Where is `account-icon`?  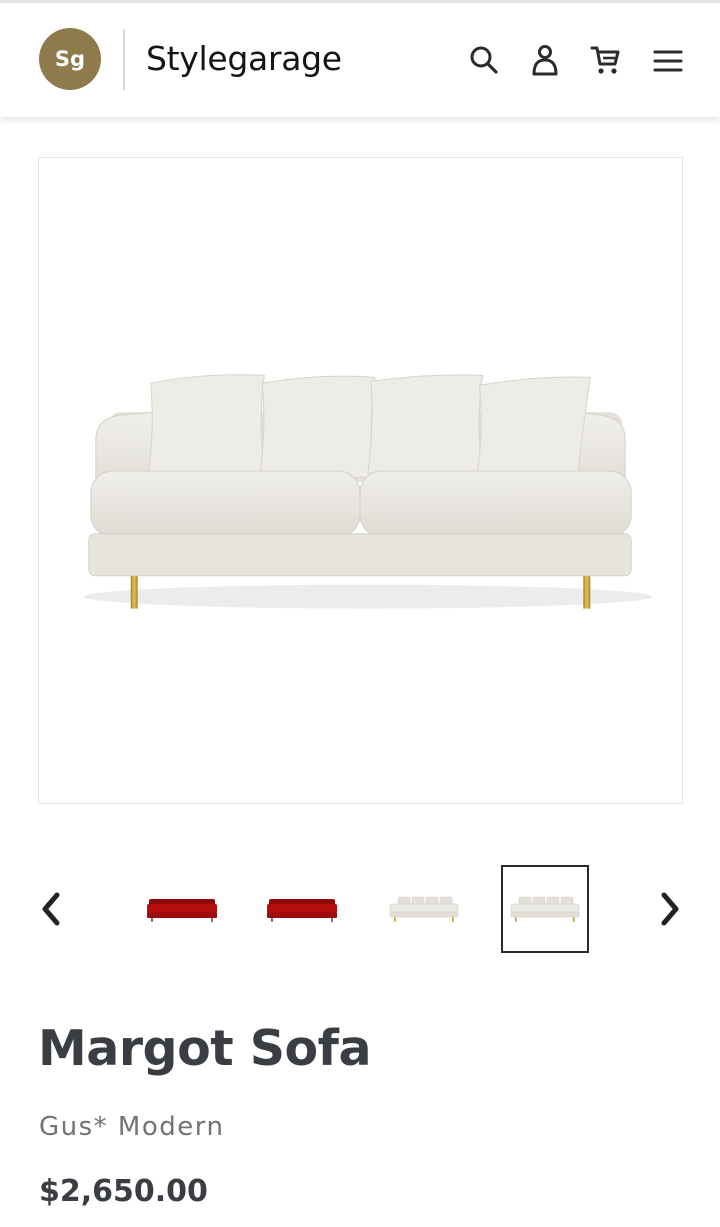 account-icon is located at coordinates (545, 60).